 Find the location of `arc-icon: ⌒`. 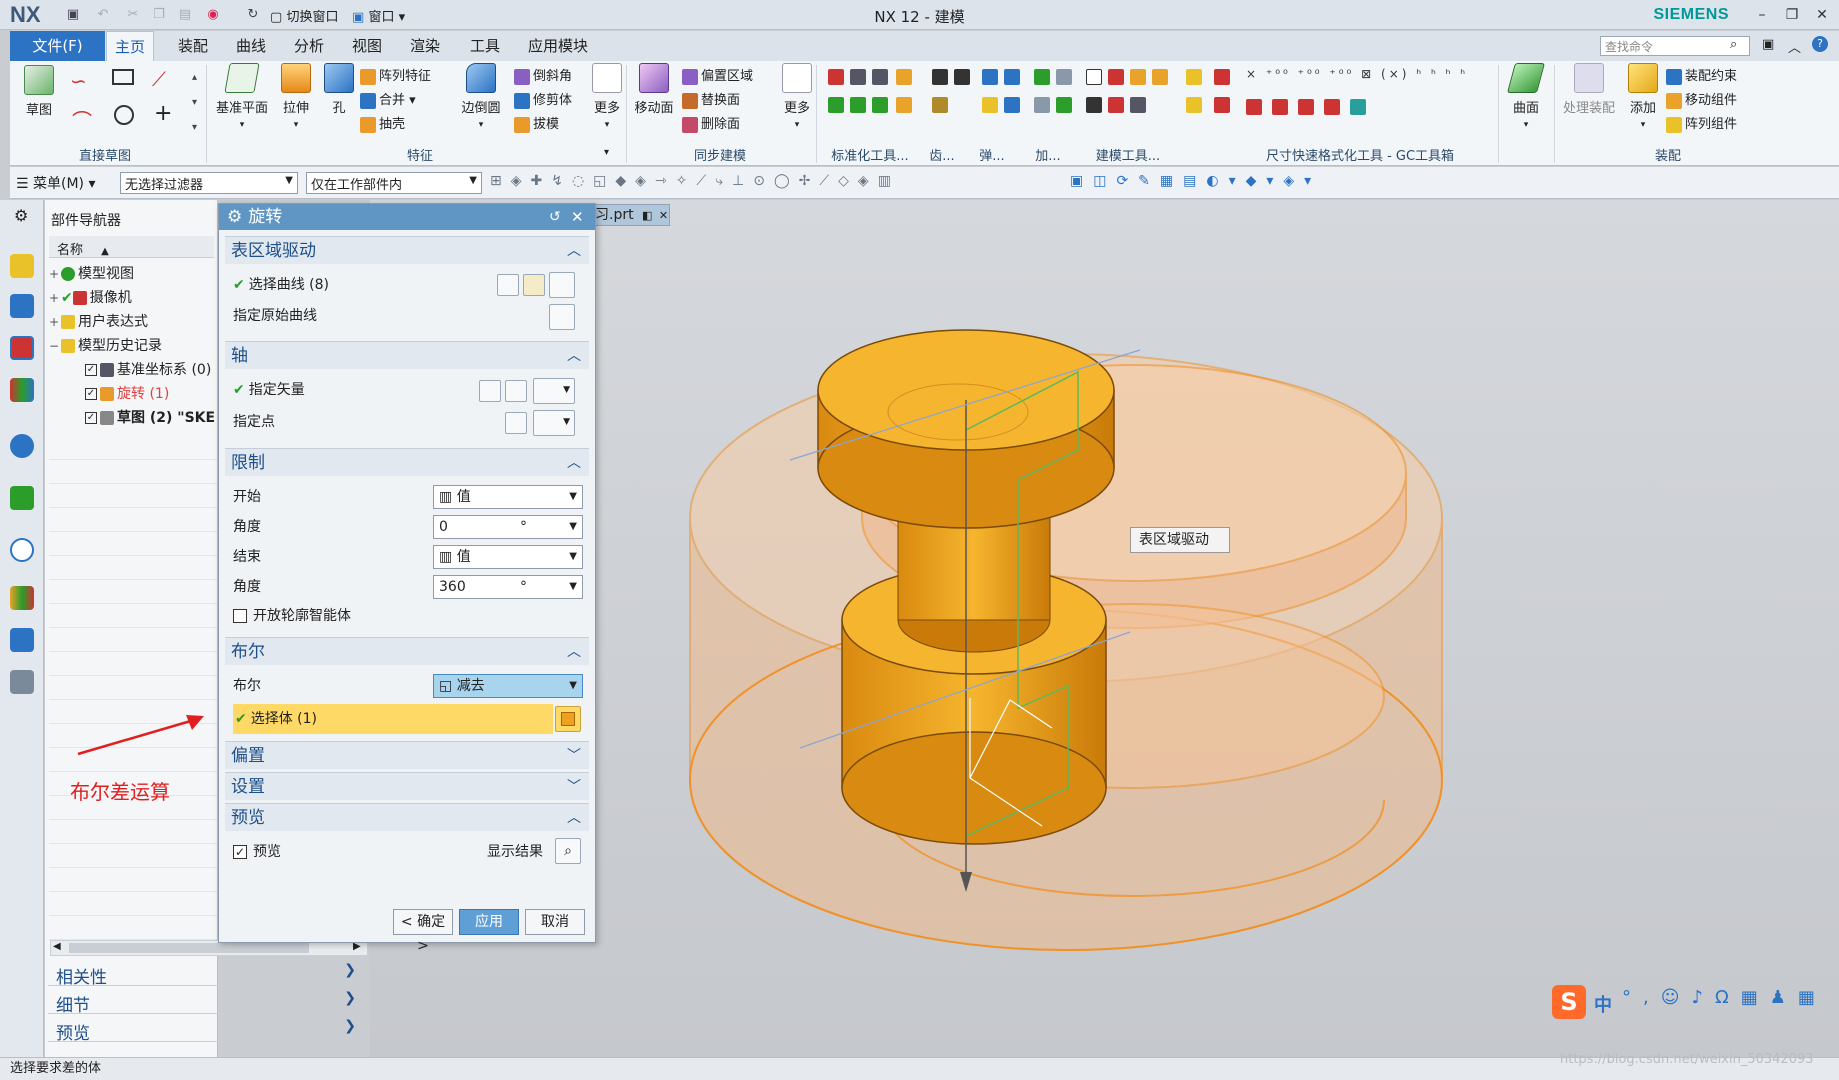

arc-icon: ⌒ is located at coordinates (82, 119).